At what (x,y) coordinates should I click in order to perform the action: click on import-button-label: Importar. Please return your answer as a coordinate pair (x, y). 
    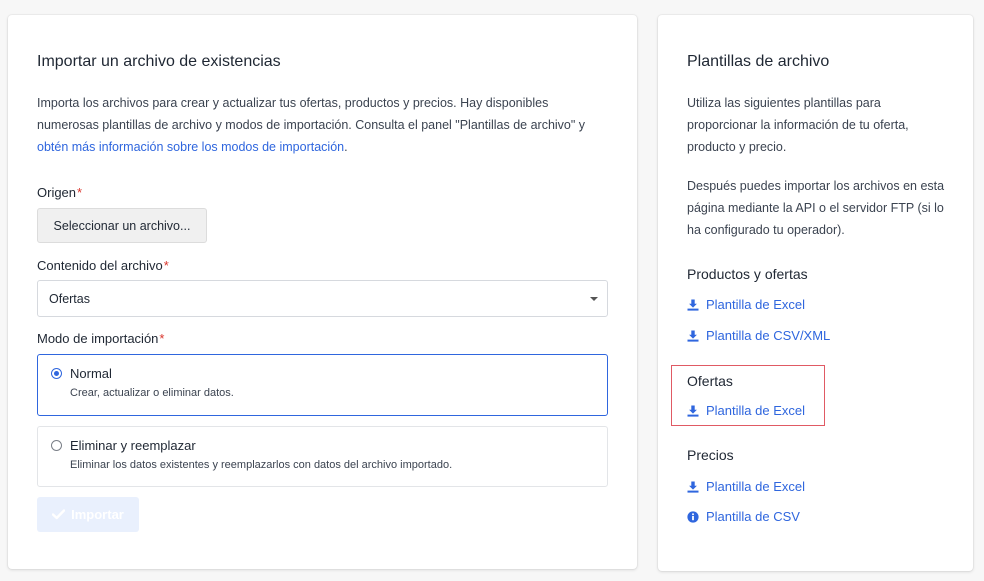
    Looking at the image, I should click on (97, 514).